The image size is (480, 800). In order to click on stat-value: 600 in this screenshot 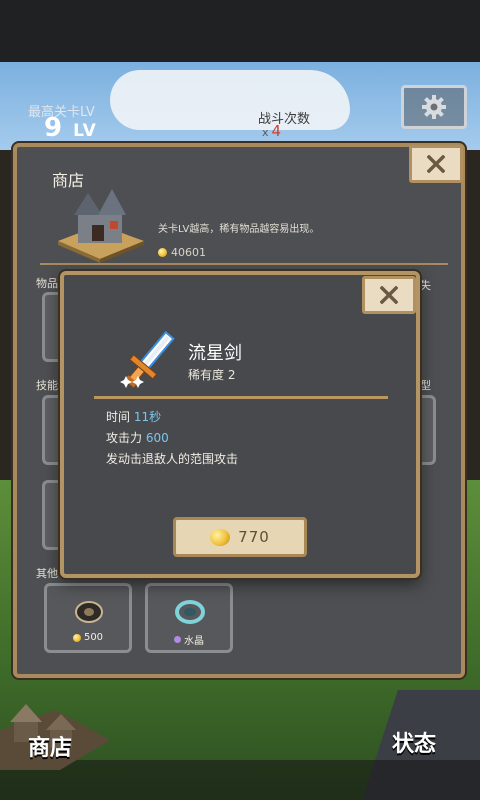, I will do `click(157, 438)`.